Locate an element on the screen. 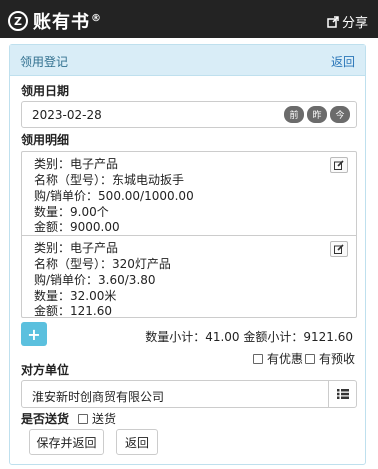 The height and width of the screenshot is (469, 378). date-value: 2023-02-28 is located at coordinates (67, 115).